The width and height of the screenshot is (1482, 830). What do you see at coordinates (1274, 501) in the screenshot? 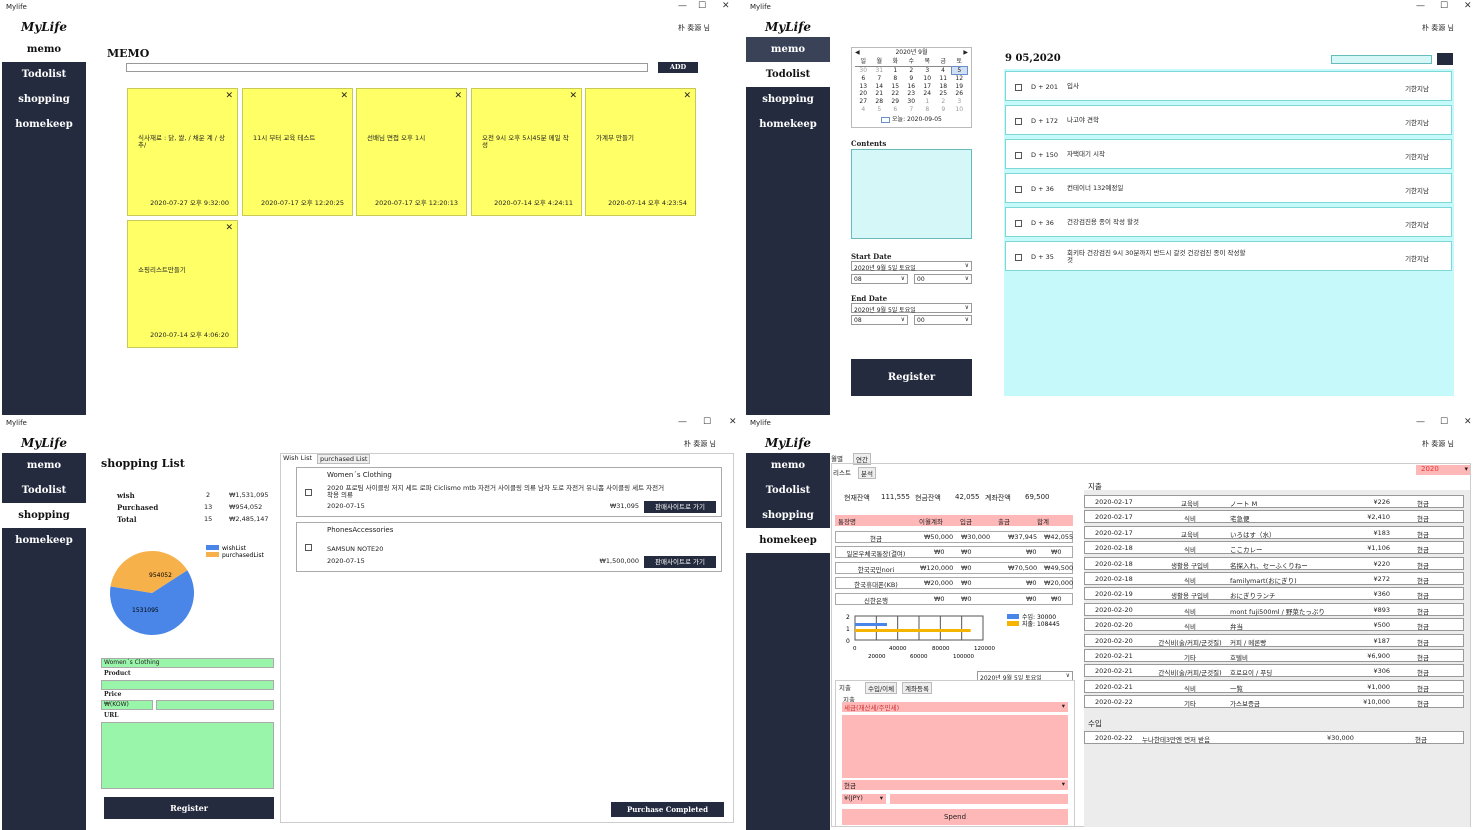
I see `expense-row: 2020-02-17 교육비 ノート M ¥226 현금` at bounding box center [1274, 501].